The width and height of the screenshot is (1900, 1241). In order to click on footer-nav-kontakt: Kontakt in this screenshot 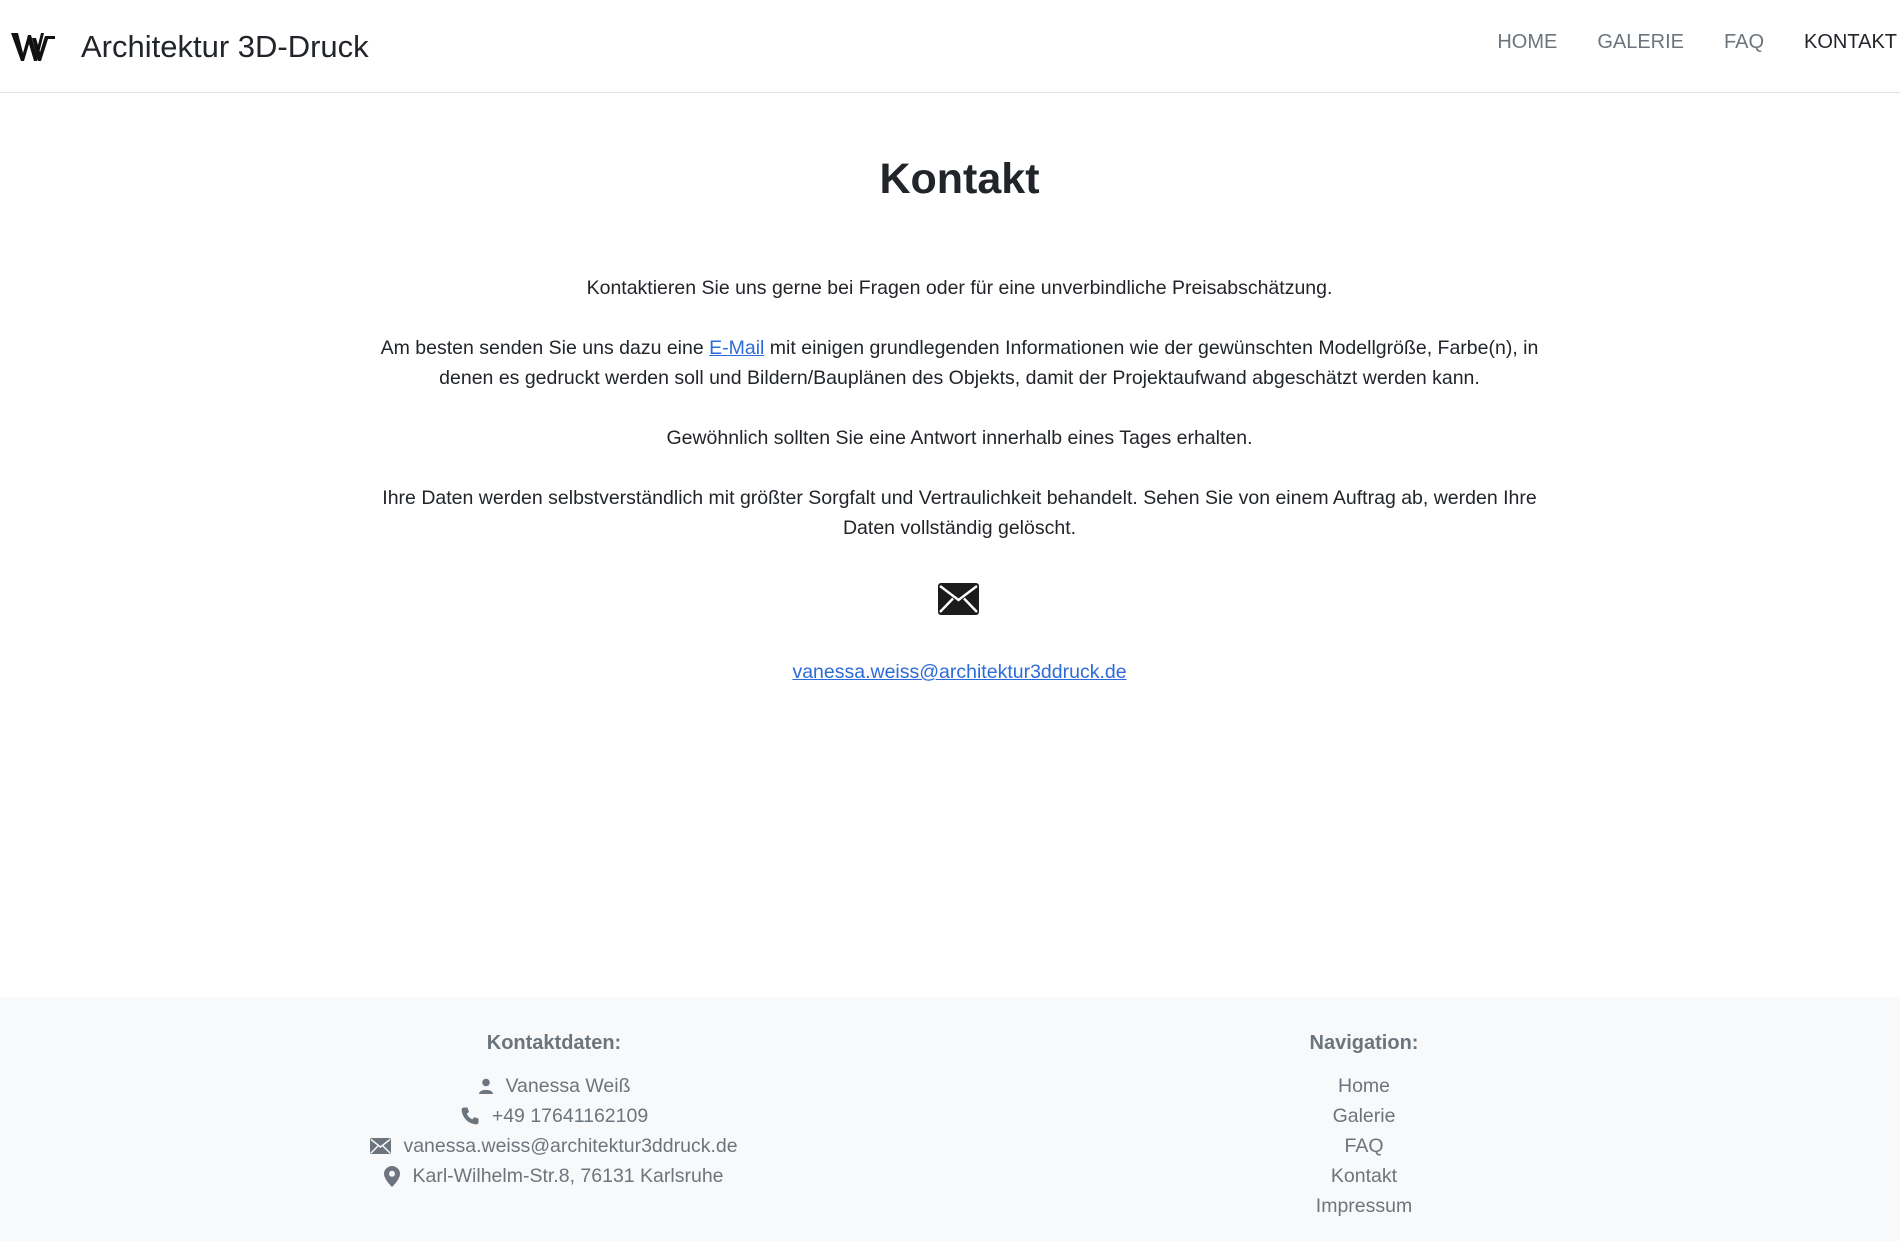, I will do `click(1364, 1176)`.